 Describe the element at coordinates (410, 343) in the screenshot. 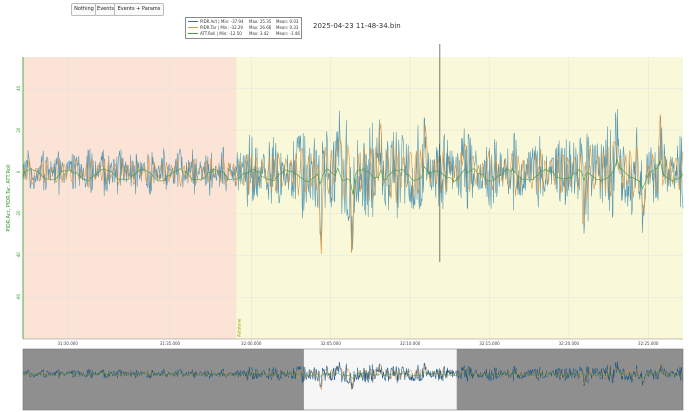

I see `x-tick-label: 32:10.000` at that location.